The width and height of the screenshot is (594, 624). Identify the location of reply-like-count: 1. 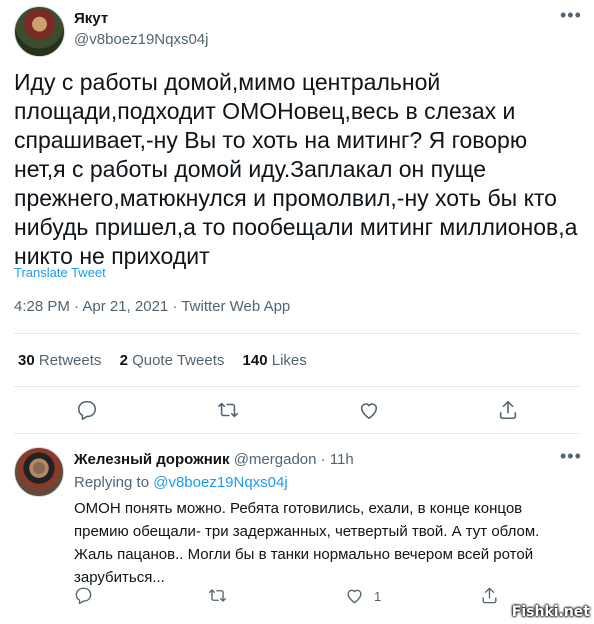
(378, 596).